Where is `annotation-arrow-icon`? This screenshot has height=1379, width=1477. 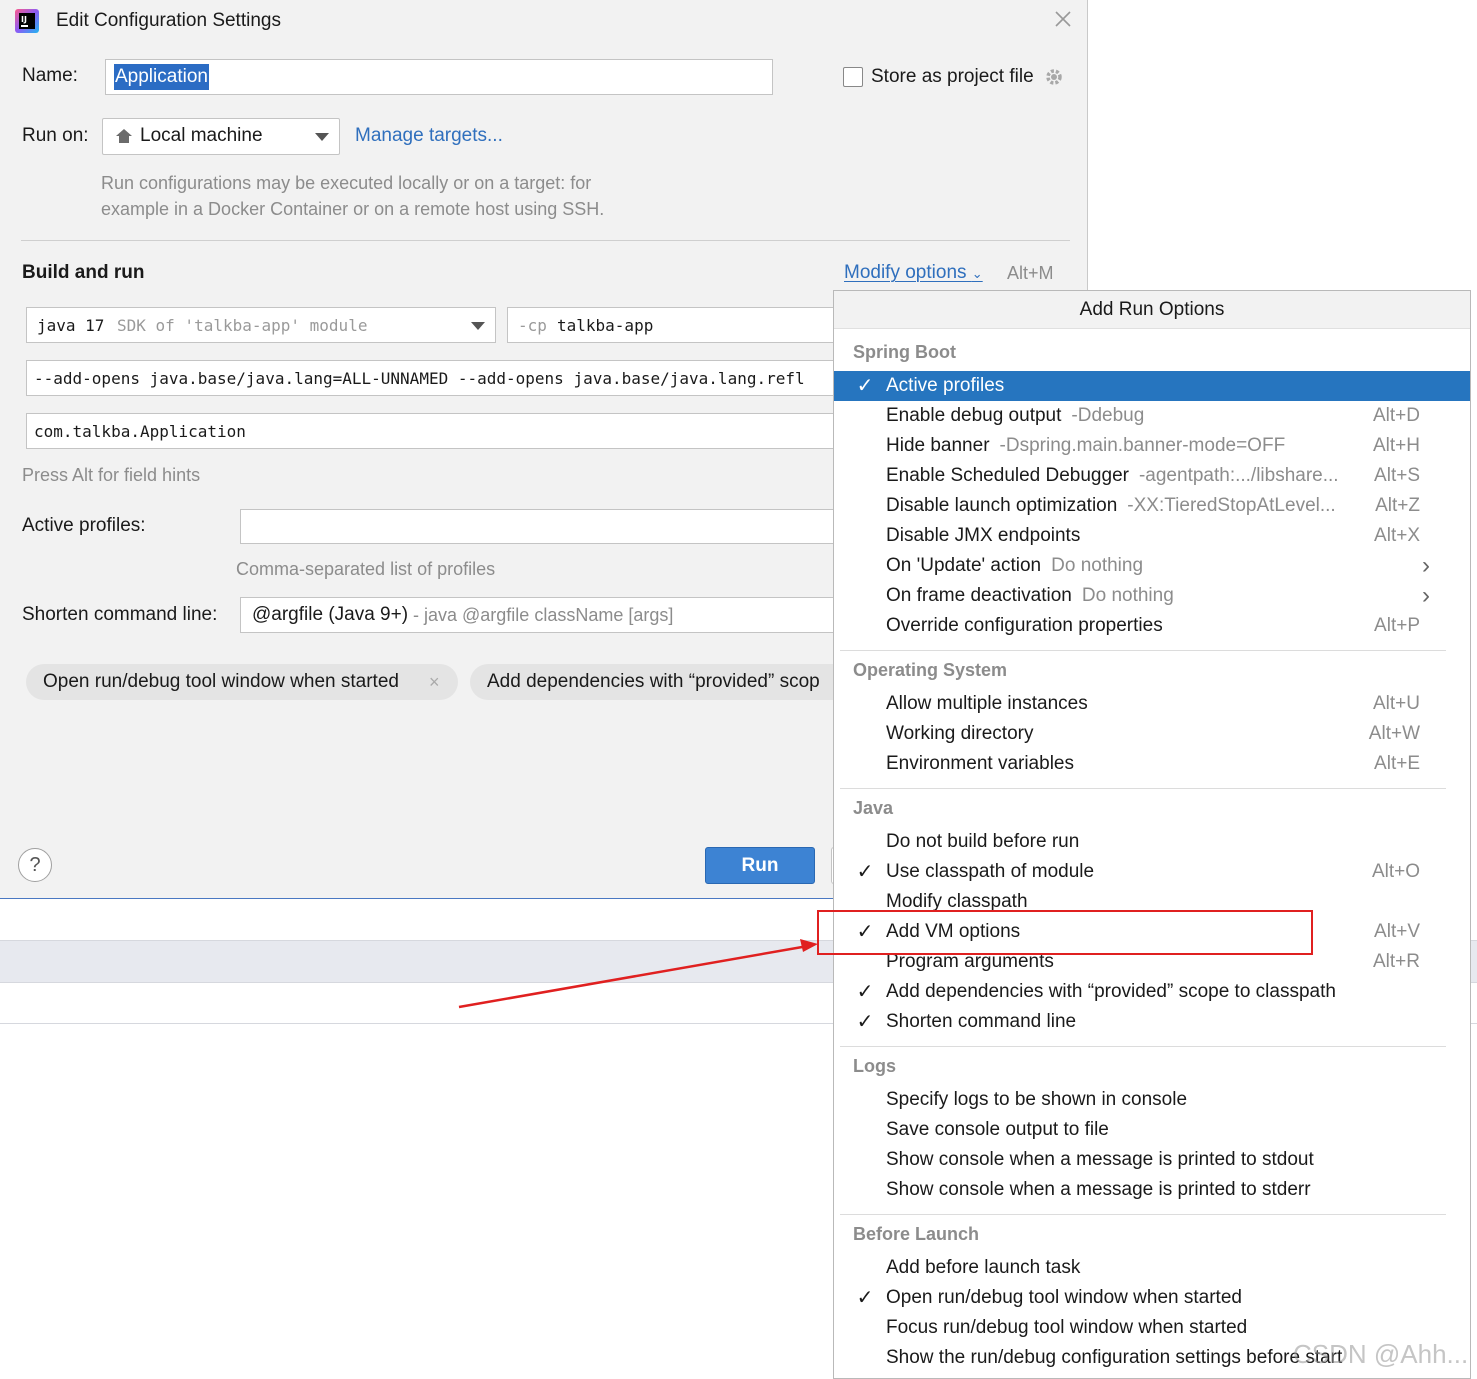
annotation-arrow-icon is located at coordinates (638, 974).